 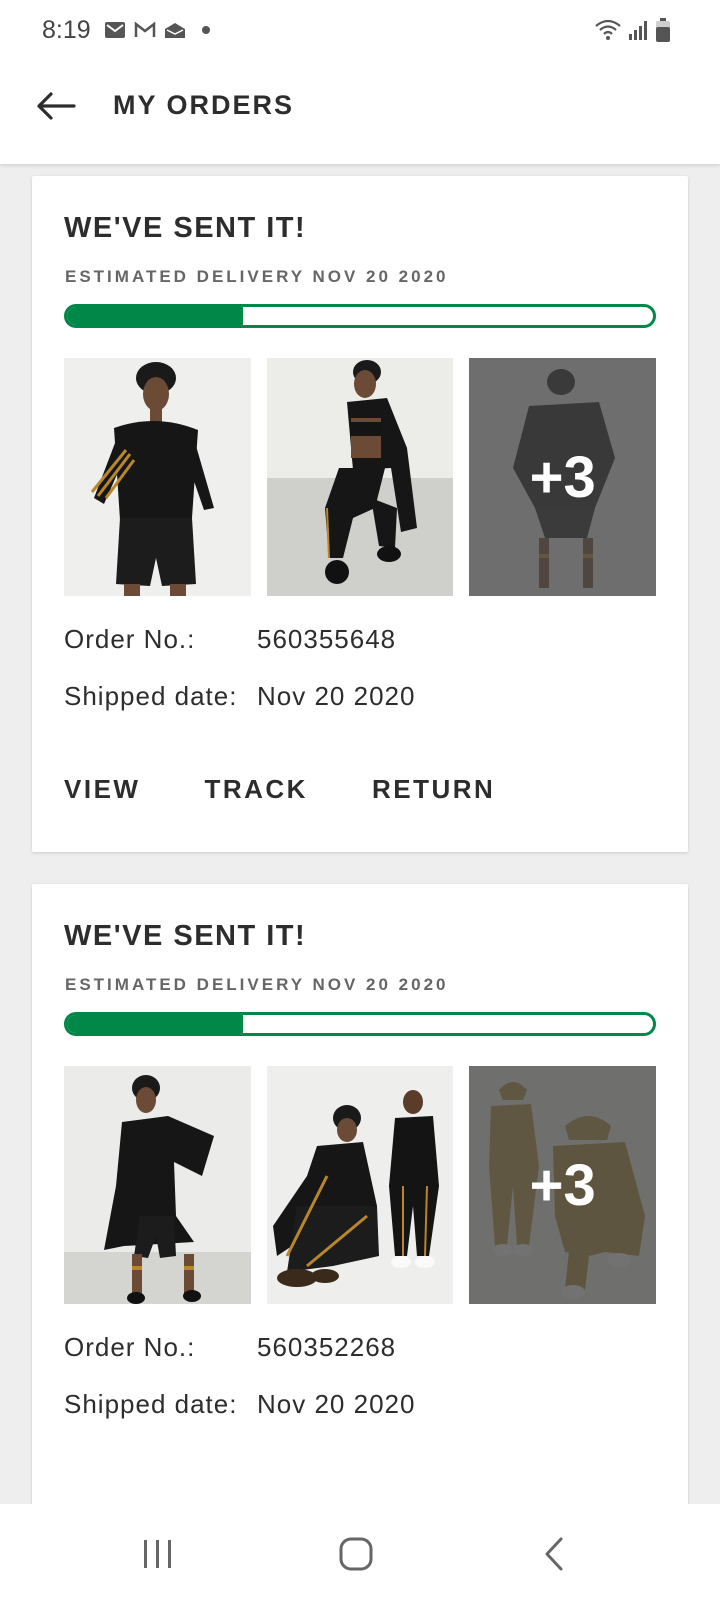 What do you see at coordinates (311, 789) in the screenshot?
I see `order-actions: VIEW TRACK RETURN` at bounding box center [311, 789].